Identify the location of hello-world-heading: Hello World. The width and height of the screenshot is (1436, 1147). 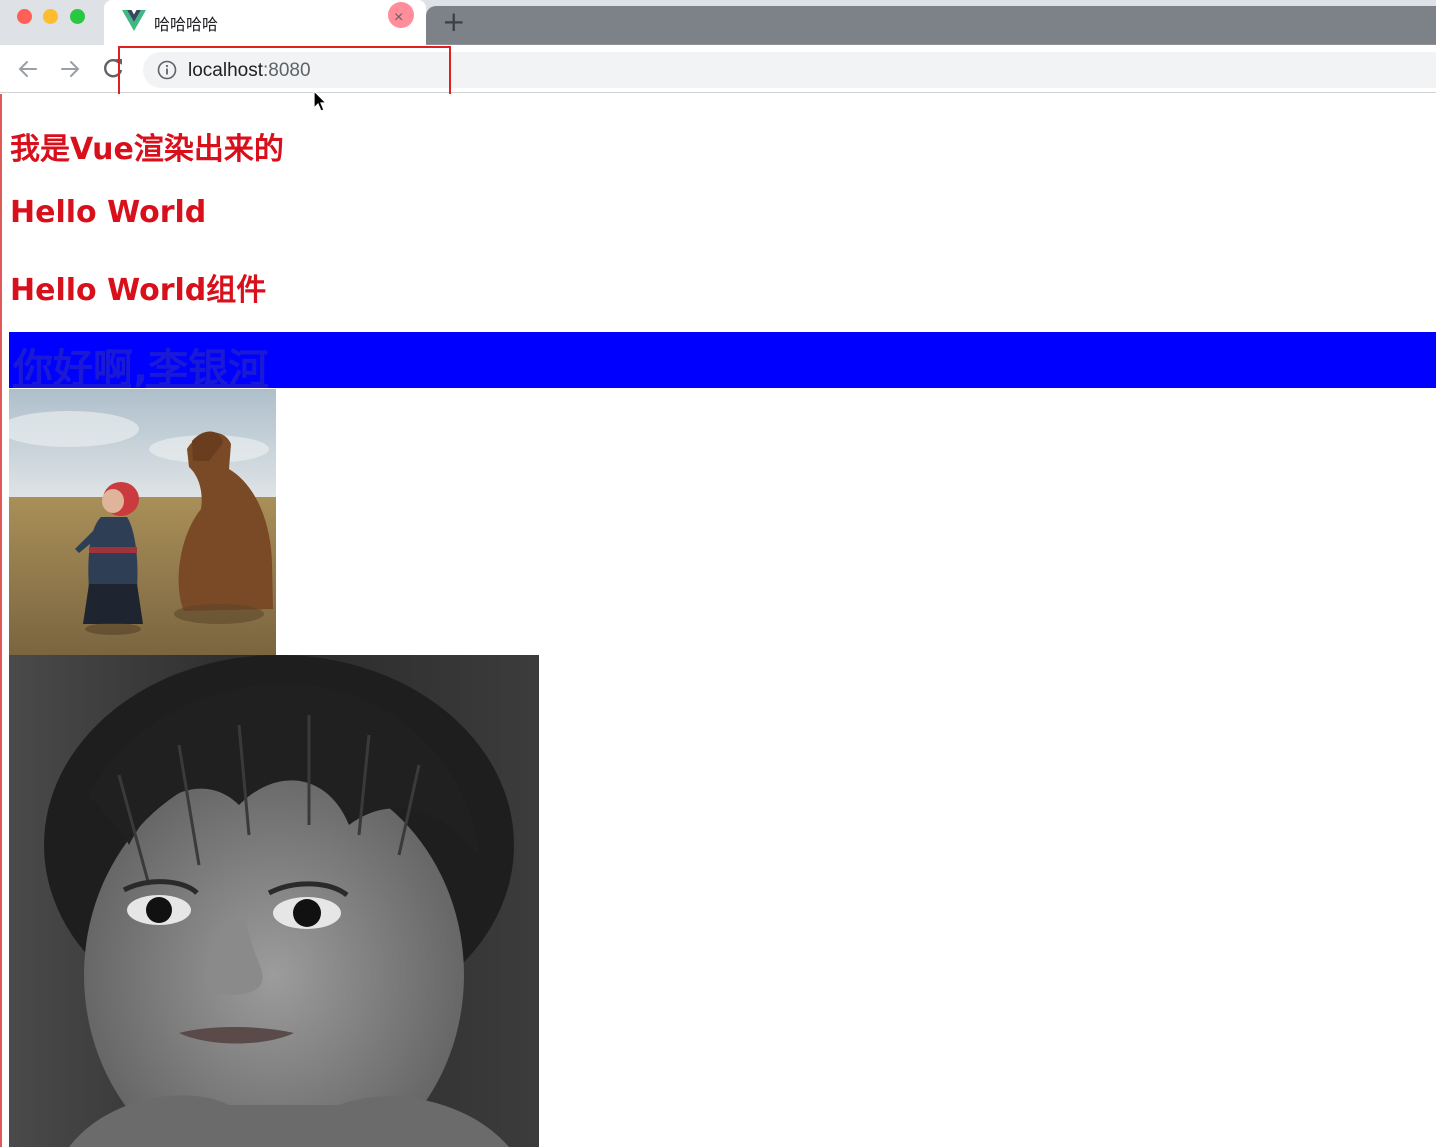
(108, 212).